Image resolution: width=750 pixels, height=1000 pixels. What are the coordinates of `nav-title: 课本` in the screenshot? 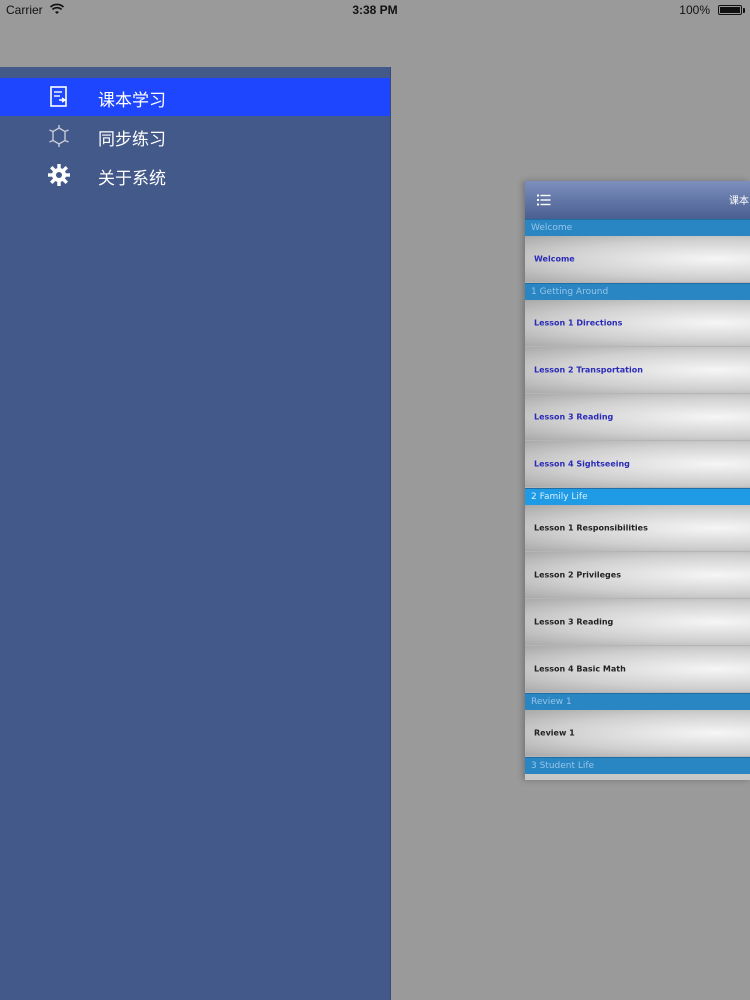 It's located at (739, 201).